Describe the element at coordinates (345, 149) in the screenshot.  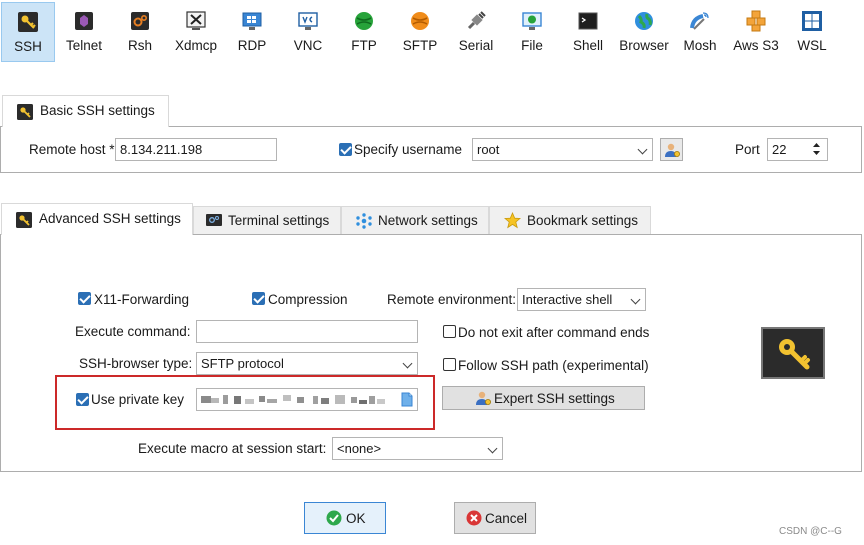
I see `specify-username-checkbox` at that location.